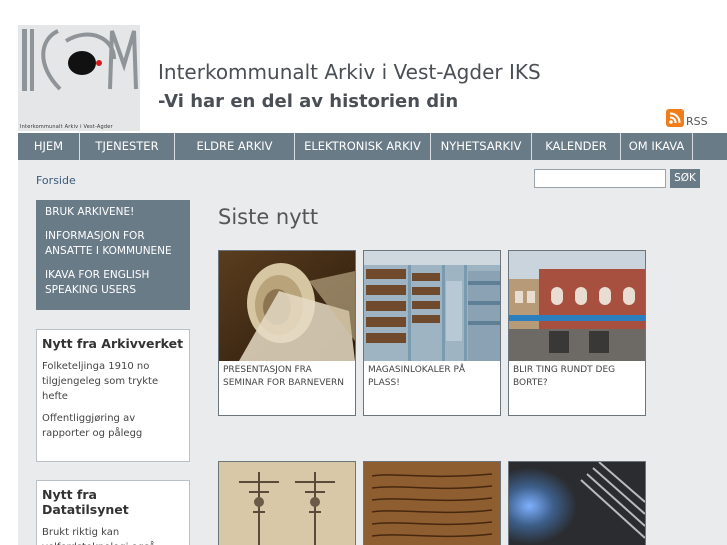 The image size is (727, 545). Describe the element at coordinates (115, 283) in the screenshot. I see `side-menu-item-english: IKAVA FOR ENGLISH SPEAKING USERS` at that location.